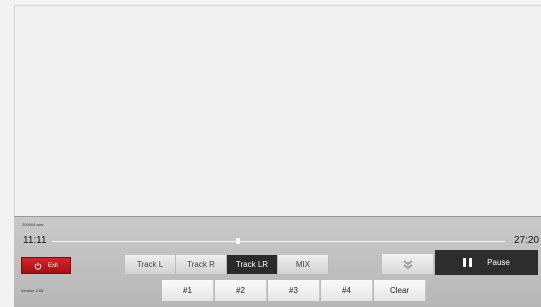  I want to click on expand-button, so click(407, 264).